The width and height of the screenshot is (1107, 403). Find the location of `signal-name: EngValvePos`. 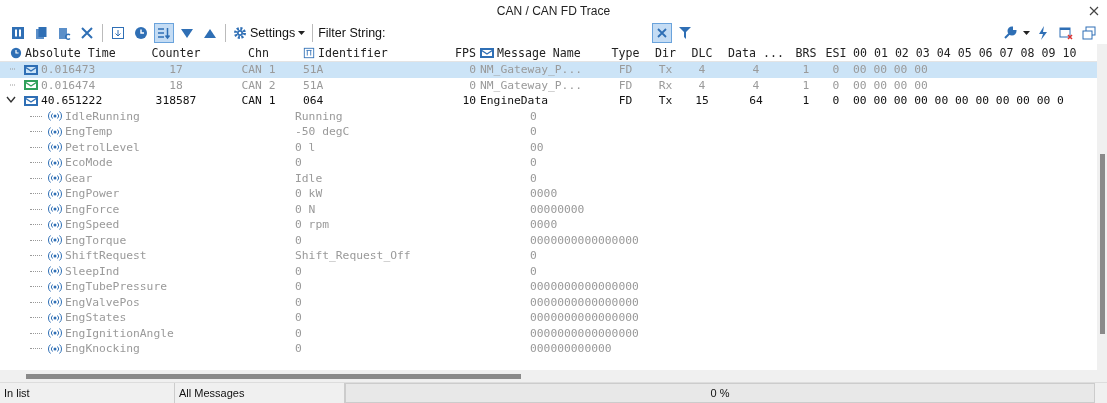

signal-name: EngValvePos is located at coordinates (102, 302).